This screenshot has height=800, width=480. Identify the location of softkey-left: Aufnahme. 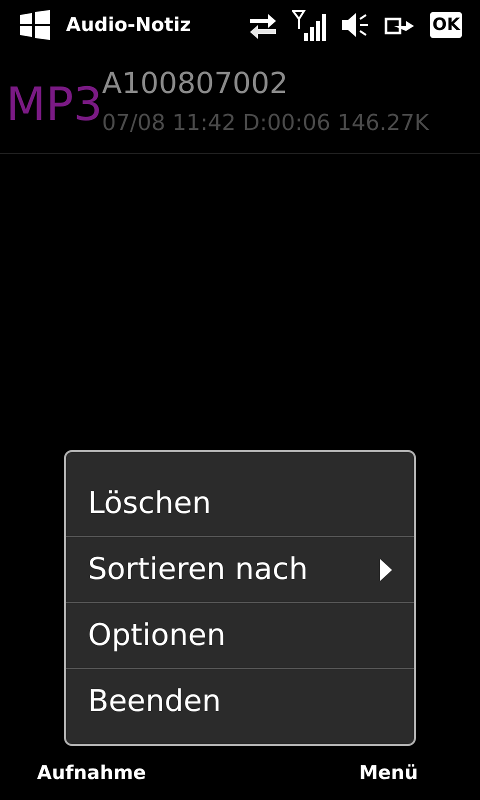
(91, 773).